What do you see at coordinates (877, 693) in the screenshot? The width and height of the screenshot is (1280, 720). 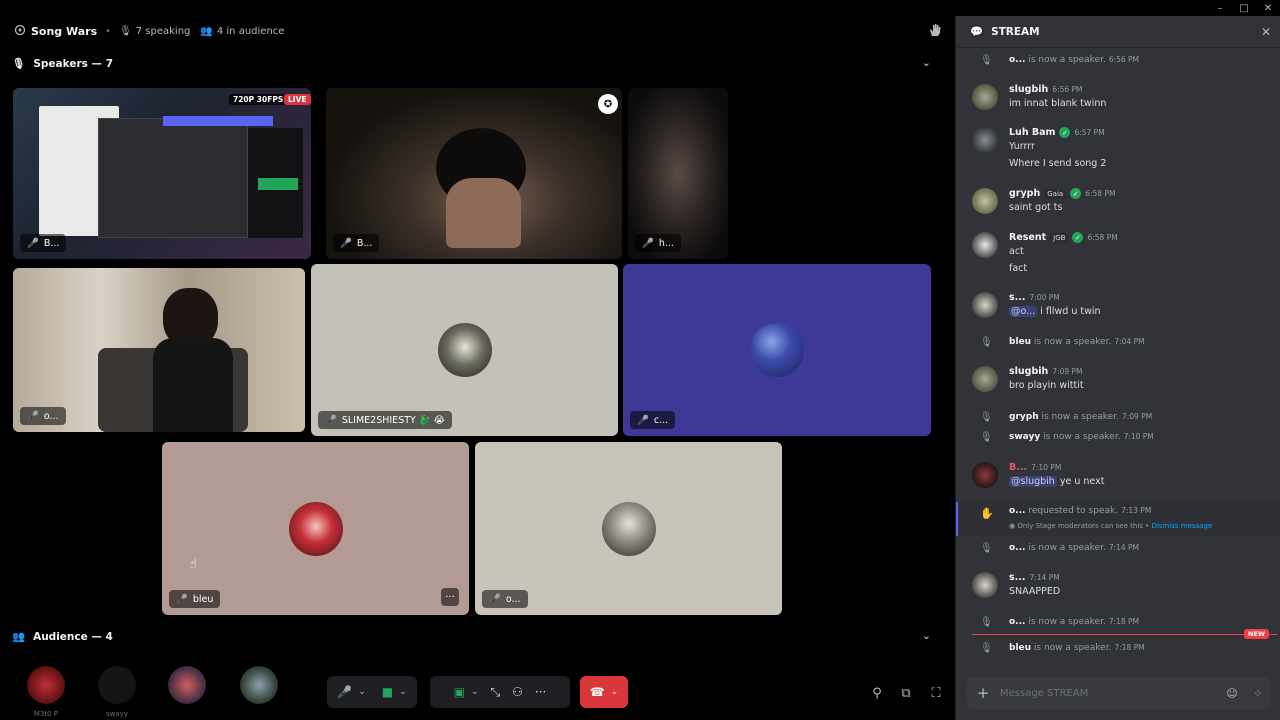 I see `pin-icon: ⚲` at bounding box center [877, 693].